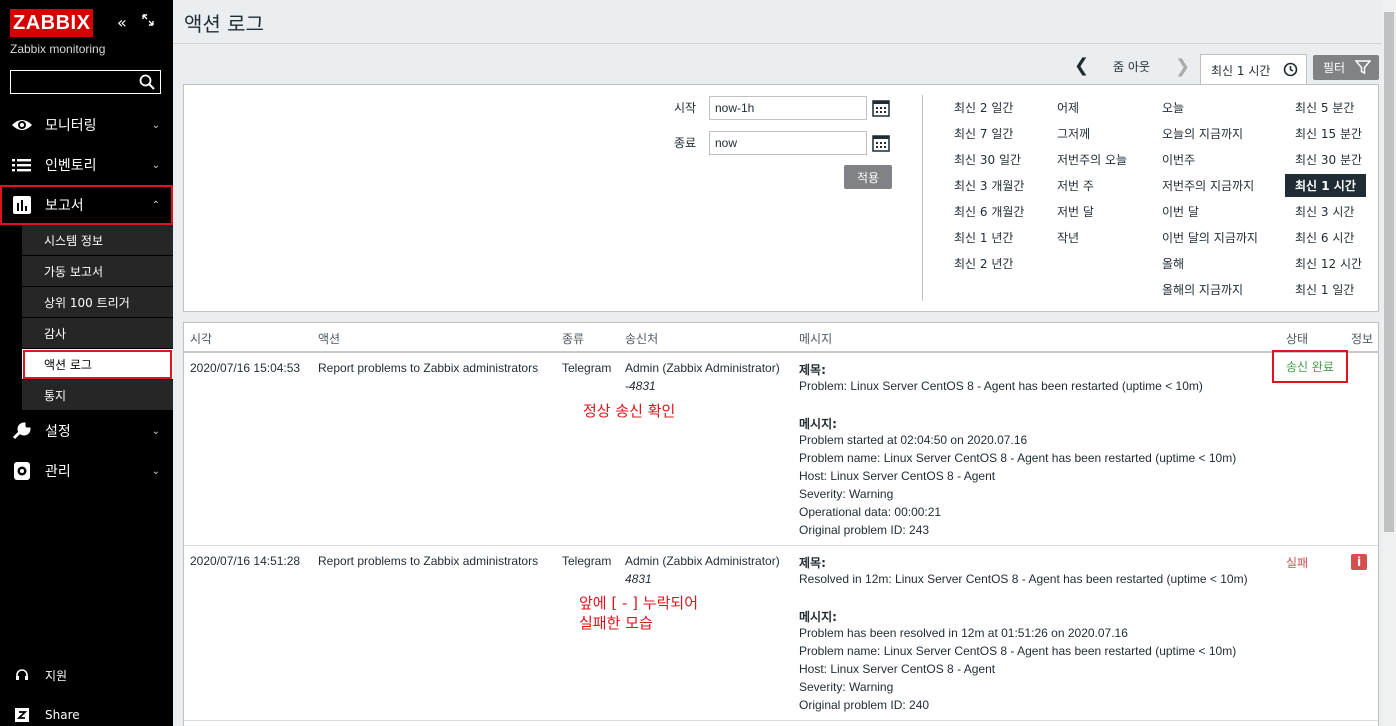  I want to click on headset-icon, so click(22, 674).